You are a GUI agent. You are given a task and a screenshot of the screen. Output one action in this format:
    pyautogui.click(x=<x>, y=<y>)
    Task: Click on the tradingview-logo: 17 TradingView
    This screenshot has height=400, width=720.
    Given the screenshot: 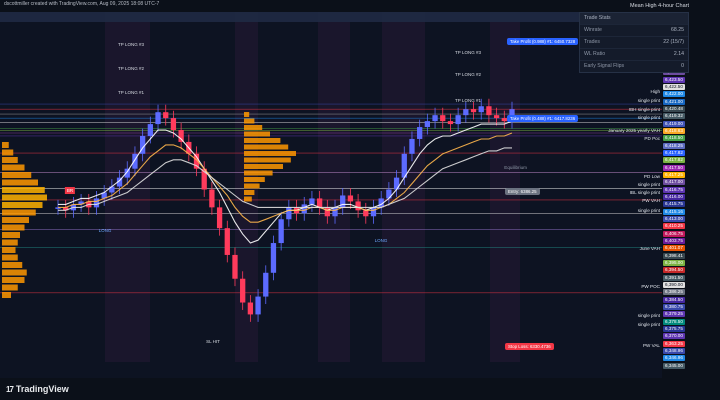 What is the action you would take?
    pyautogui.click(x=37, y=389)
    